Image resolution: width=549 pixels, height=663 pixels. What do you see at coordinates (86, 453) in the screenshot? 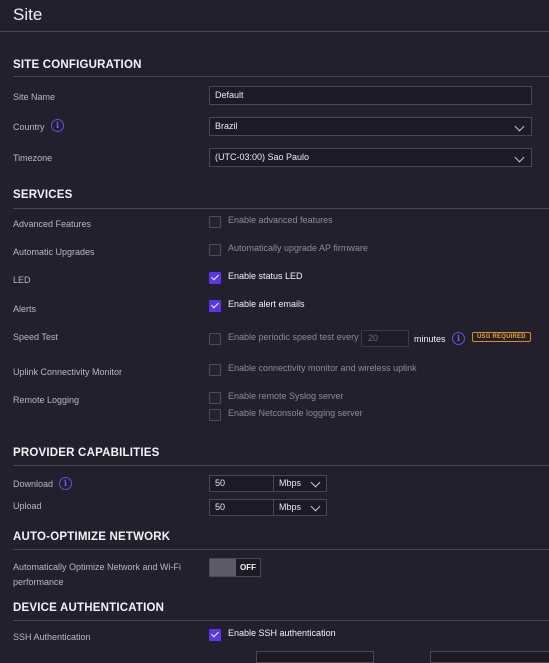
I see `section-title-provider-capabilities: PROVIDER CAPABILITIES` at bounding box center [86, 453].